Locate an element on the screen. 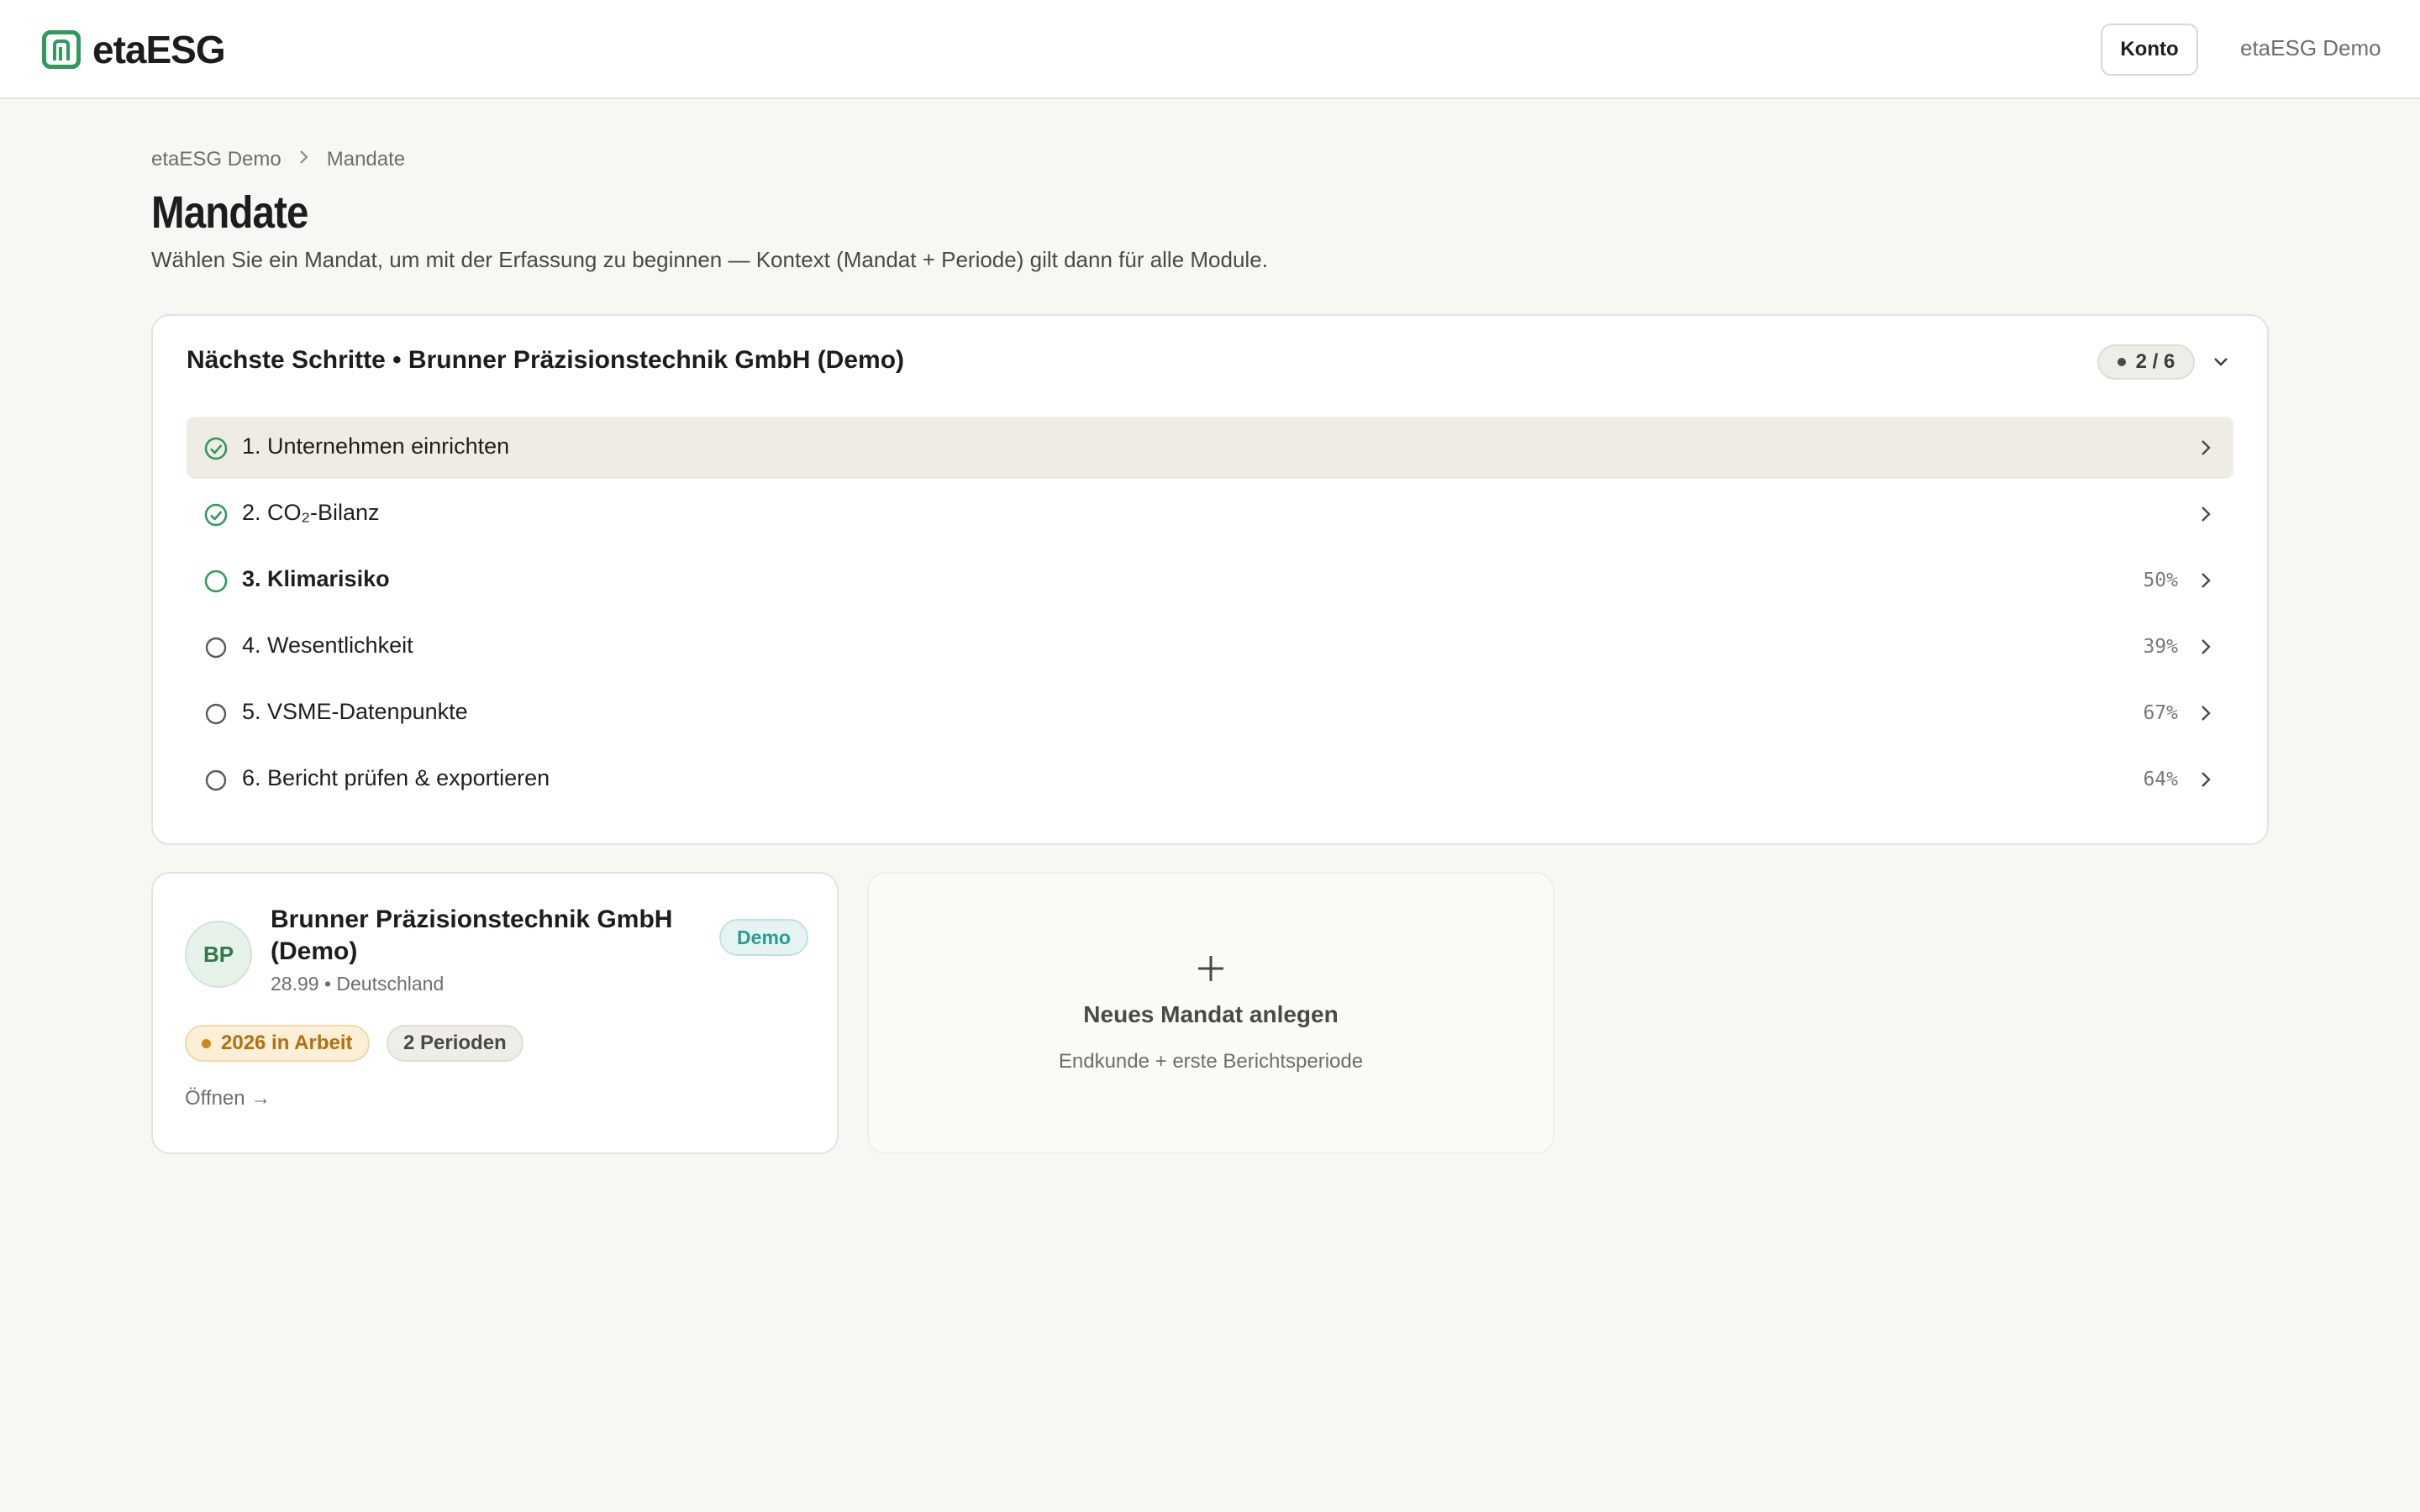  new-client-subtitle: Endkunde + erste Berichtsperiode is located at coordinates (1211, 1061).